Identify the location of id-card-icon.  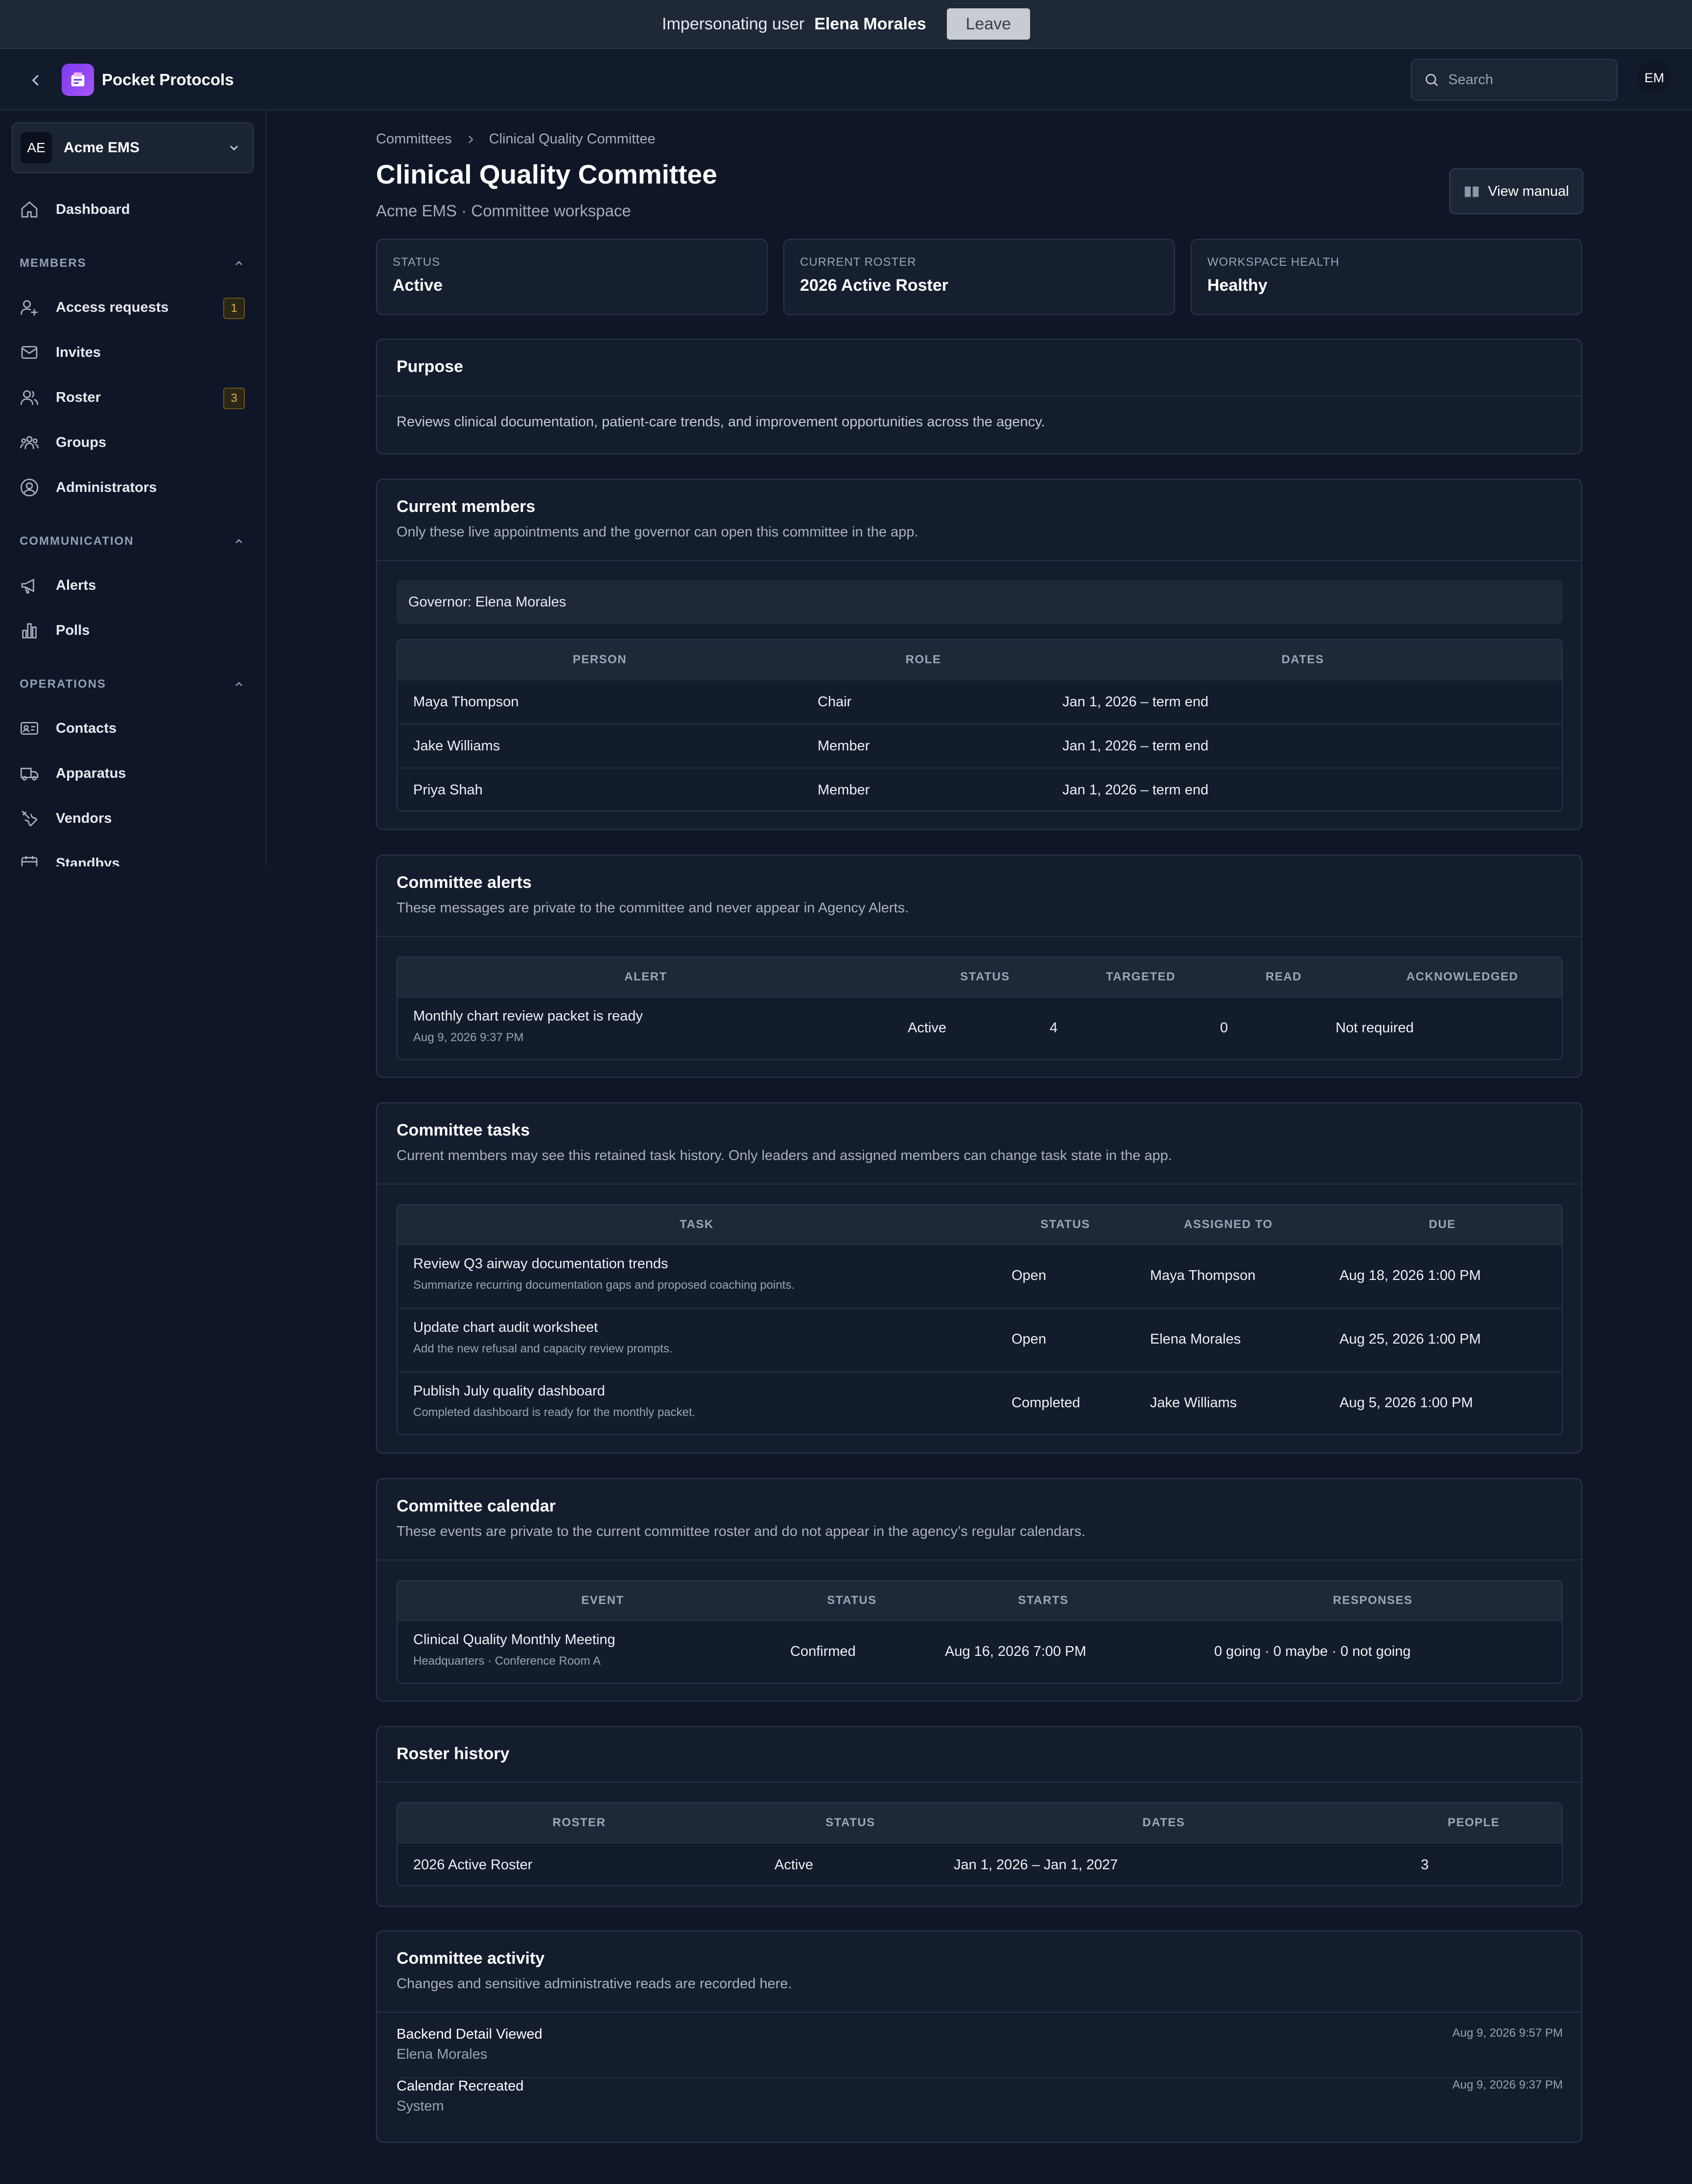
(29, 728).